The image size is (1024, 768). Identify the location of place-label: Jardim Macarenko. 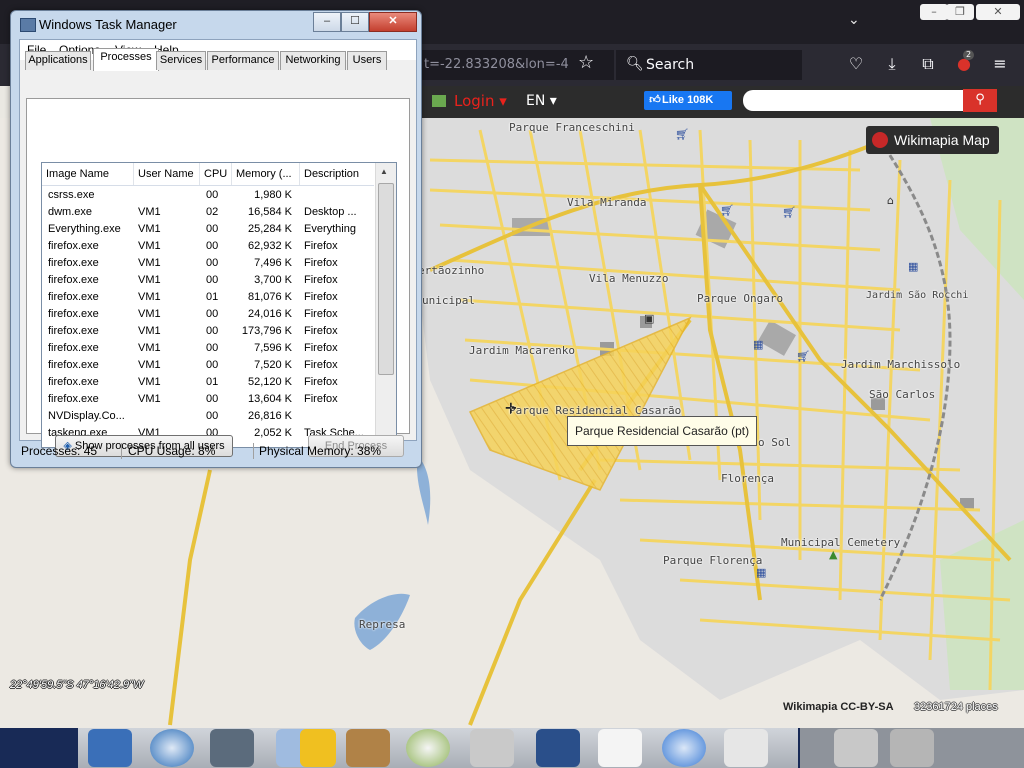
(522, 350).